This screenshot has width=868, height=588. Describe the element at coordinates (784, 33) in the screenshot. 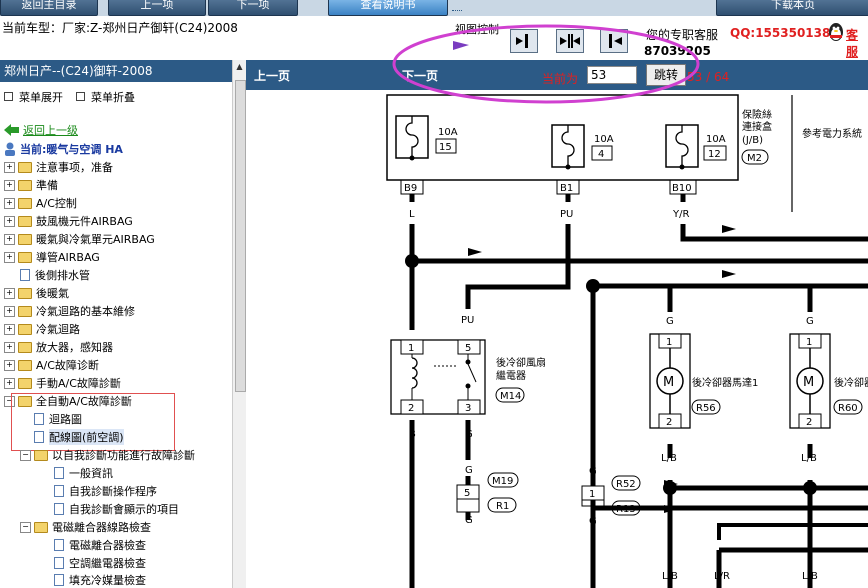

I see `support-qq: QQ:1553501388` at that location.